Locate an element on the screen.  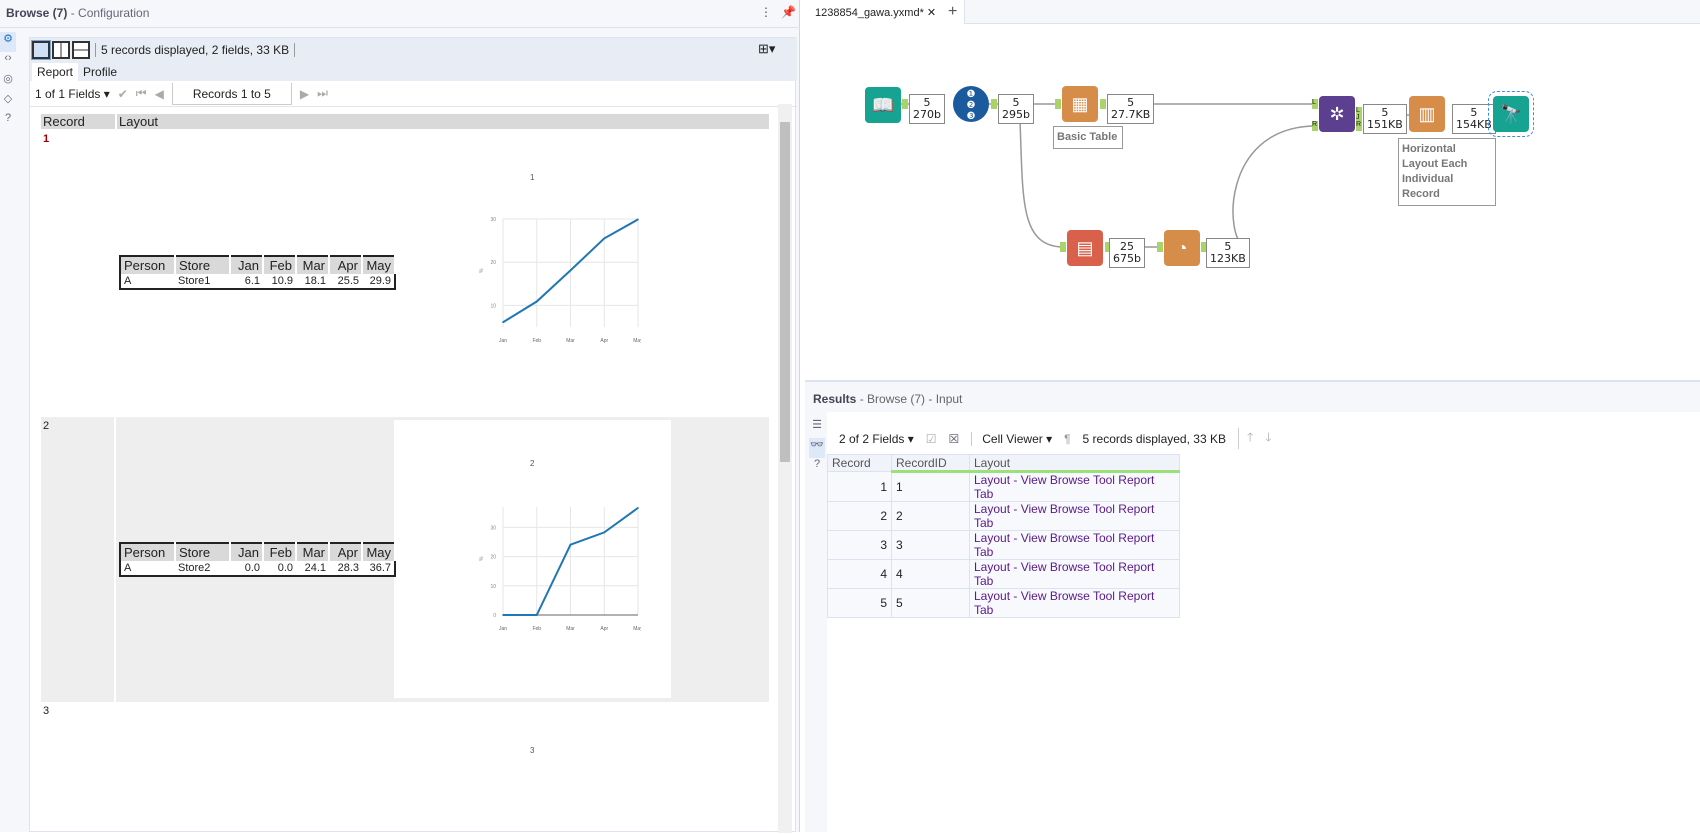
line-chart: Jan Feb Mar Apr May 10 20 30% is located at coordinates (560, 280).